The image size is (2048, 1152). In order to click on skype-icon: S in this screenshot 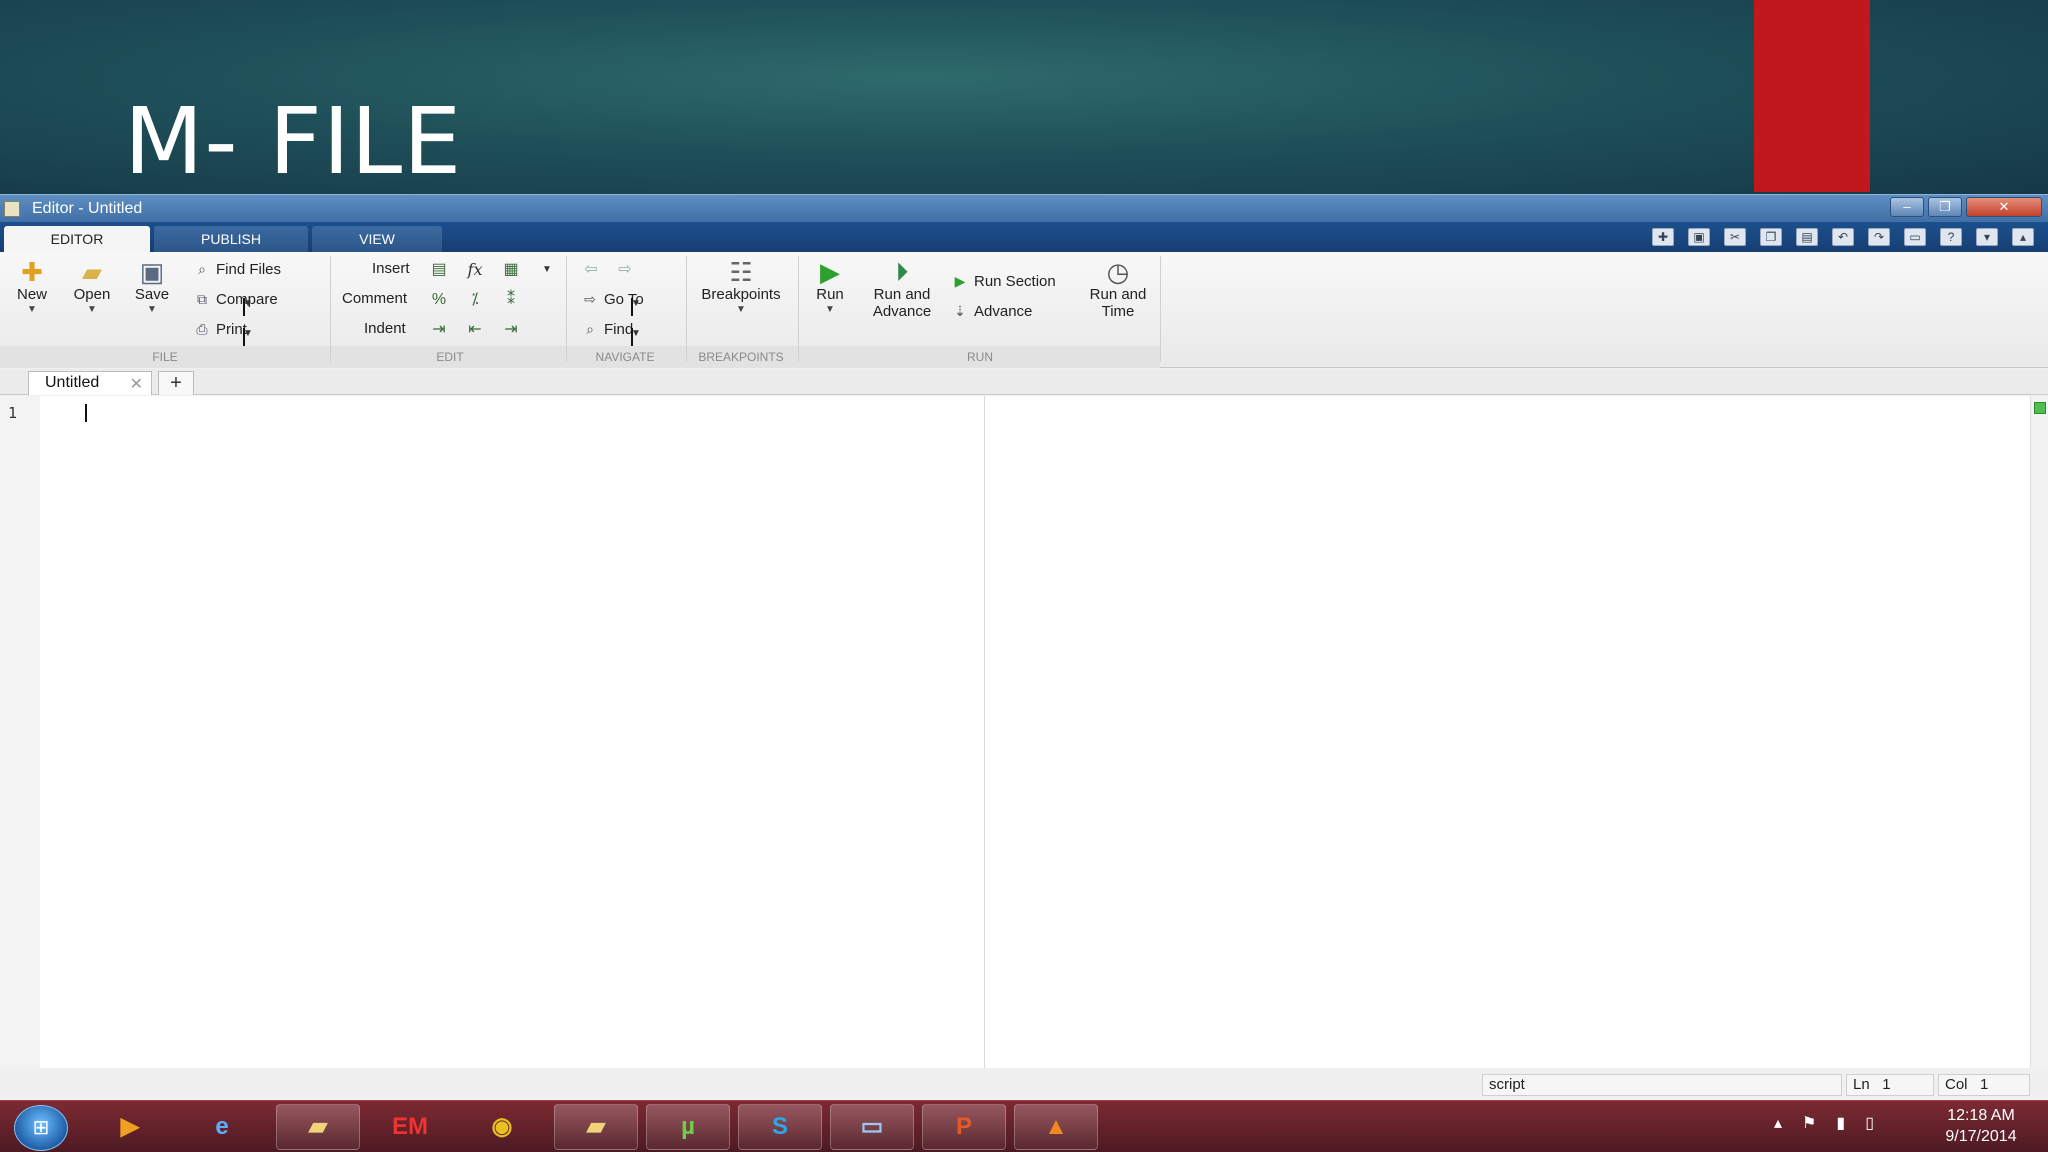, I will do `click(780, 1127)`.